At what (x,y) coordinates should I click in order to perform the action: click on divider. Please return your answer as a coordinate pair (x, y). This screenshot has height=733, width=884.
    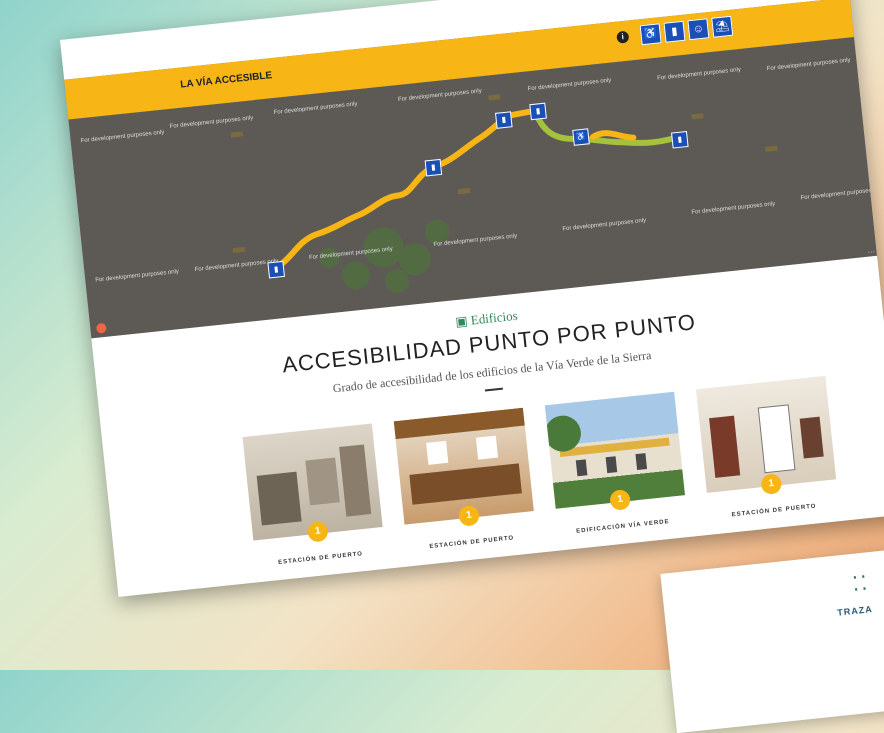
    Looking at the image, I should click on (493, 389).